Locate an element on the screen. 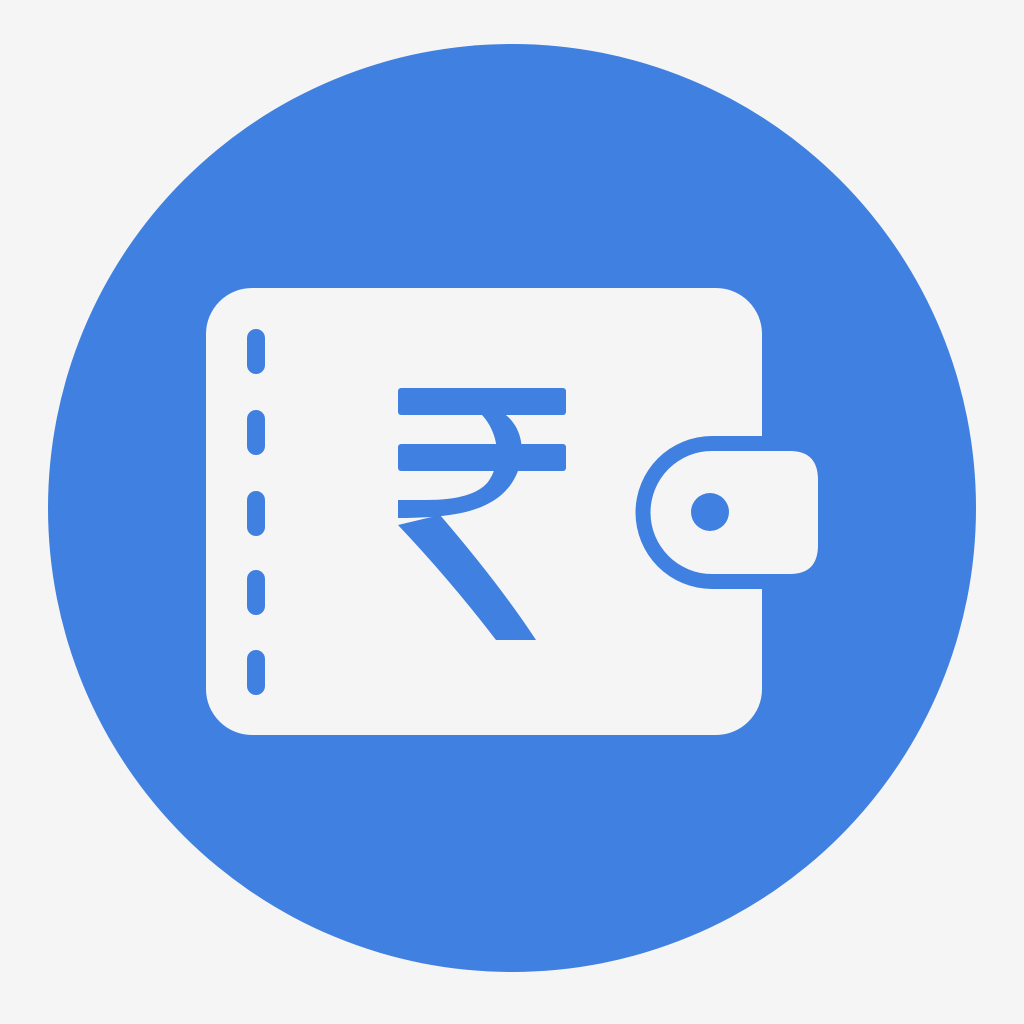 This screenshot has width=1024, height=1024. wallet-clasp-tab is located at coordinates (734, 512).